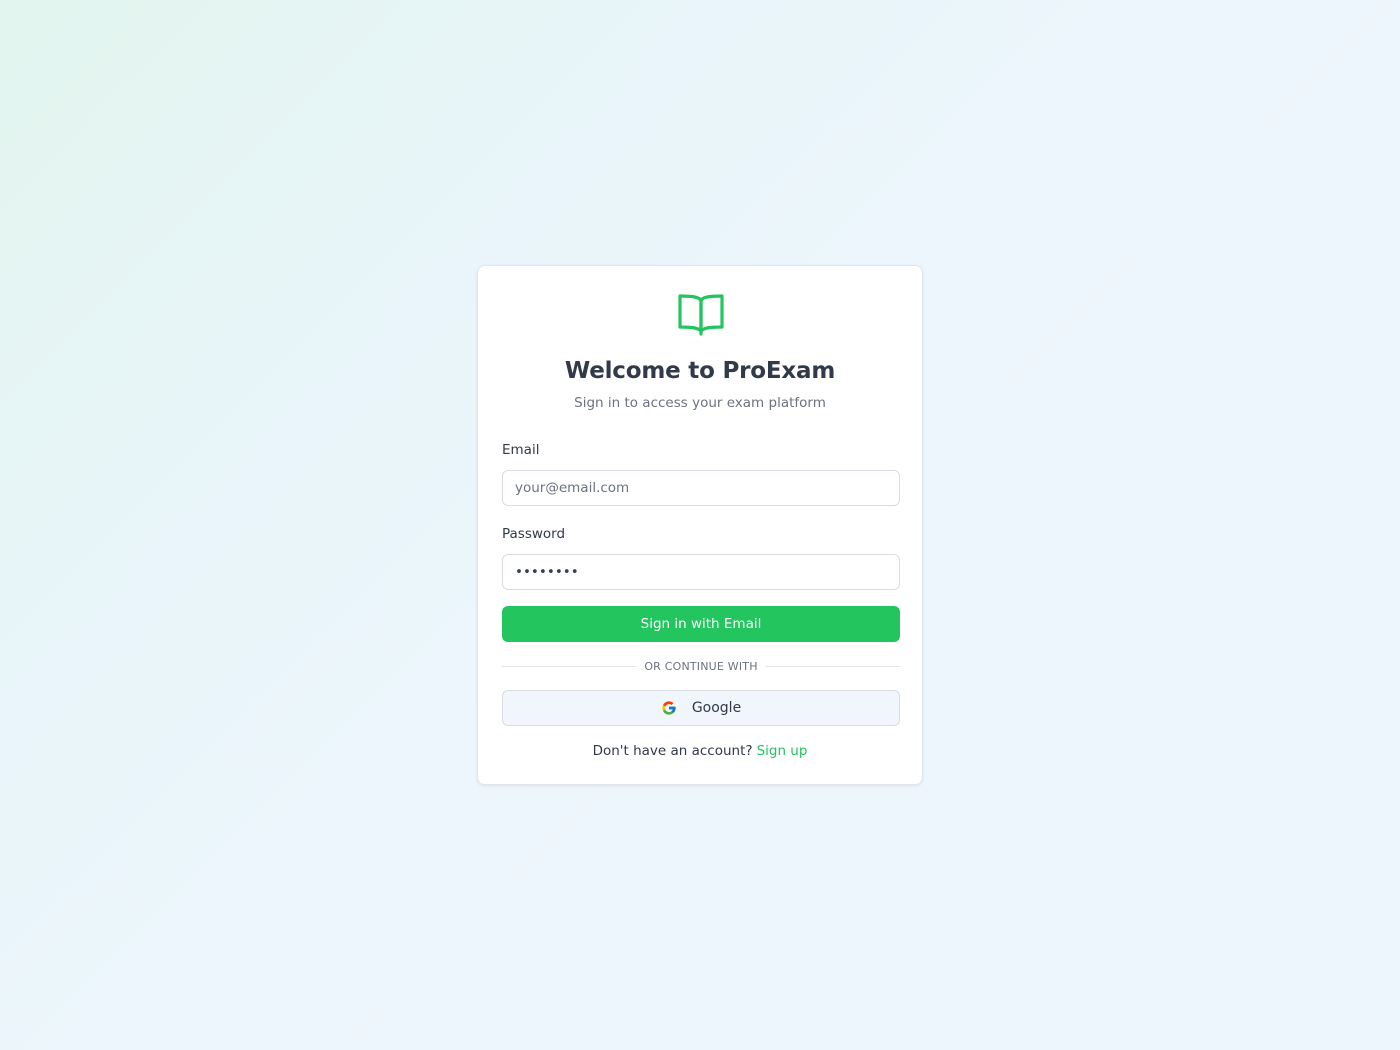 The image size is (1400, 1050). Describe the element at coordinates (701, 315) in the screenshot. I see `book-open-icon` at that location.